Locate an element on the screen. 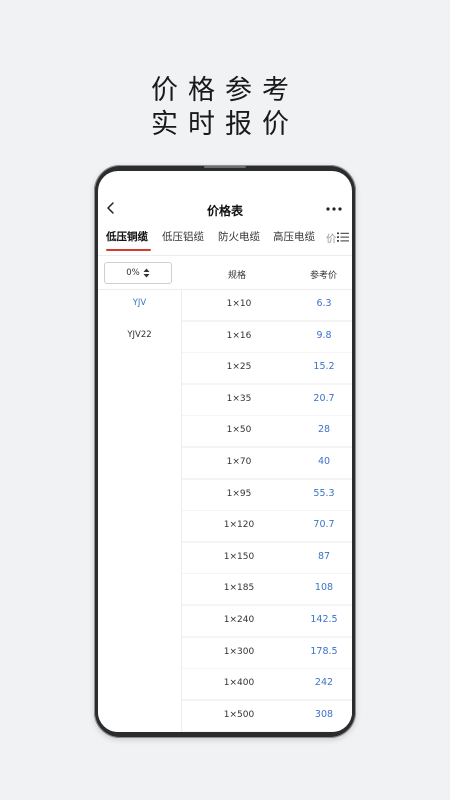 Image resolution: width=450 pixels, height=800 pixels. spec-cell: 1×16 is located at coordinates (239, 335).